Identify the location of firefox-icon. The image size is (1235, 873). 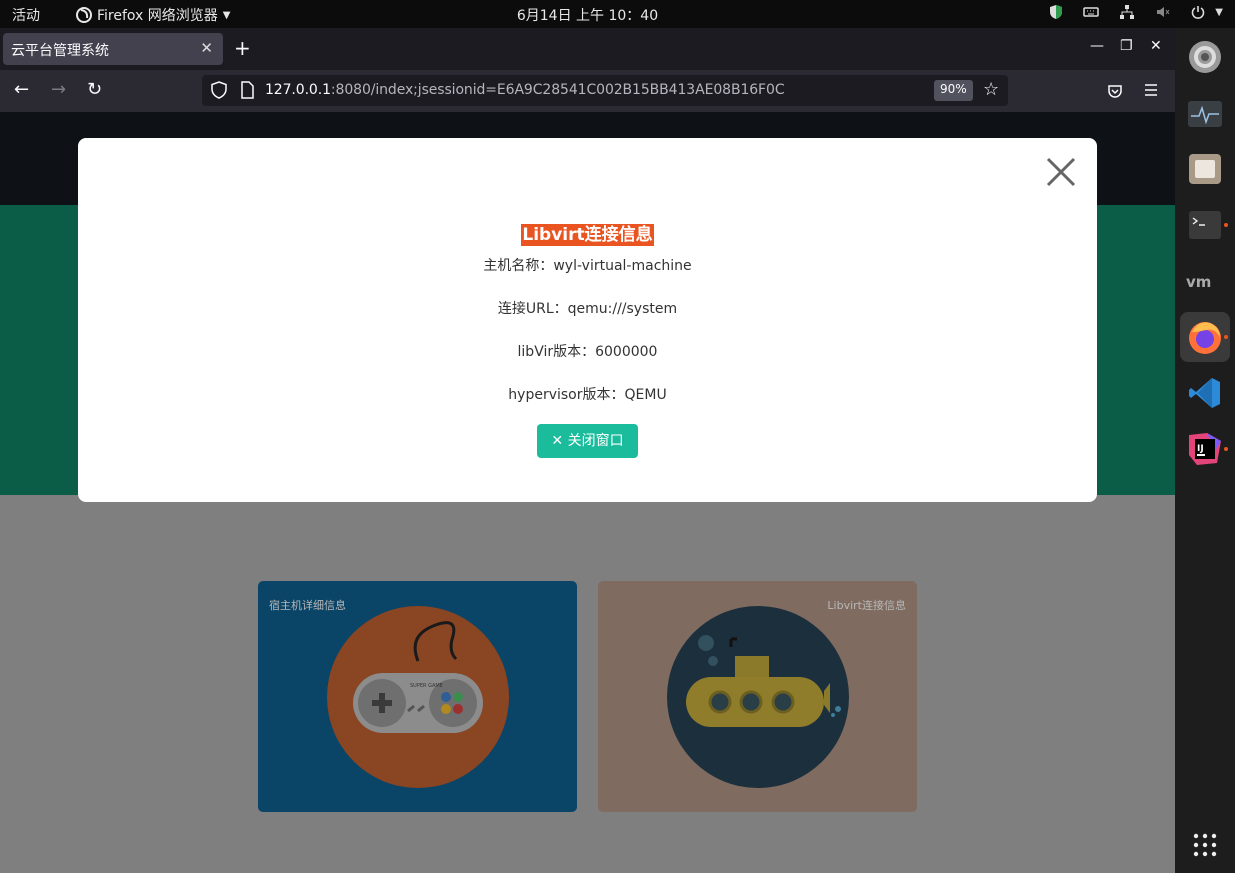
(1205, 338).